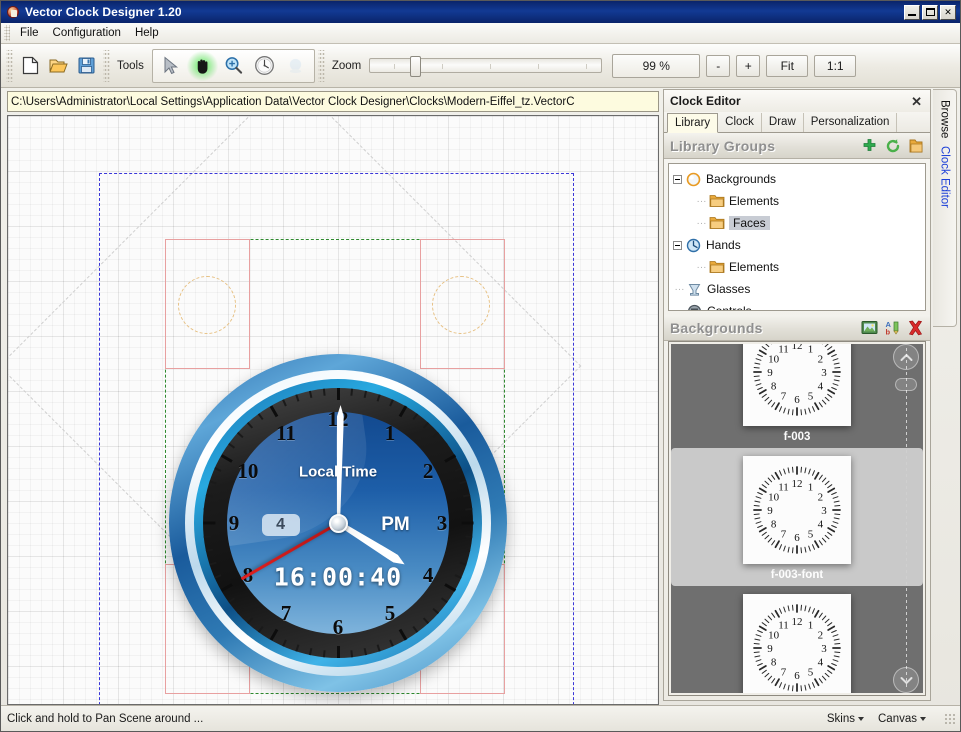 This screenshot has height=732, width=961. I want to click on zoom-in-button: +, so click(748, 65).